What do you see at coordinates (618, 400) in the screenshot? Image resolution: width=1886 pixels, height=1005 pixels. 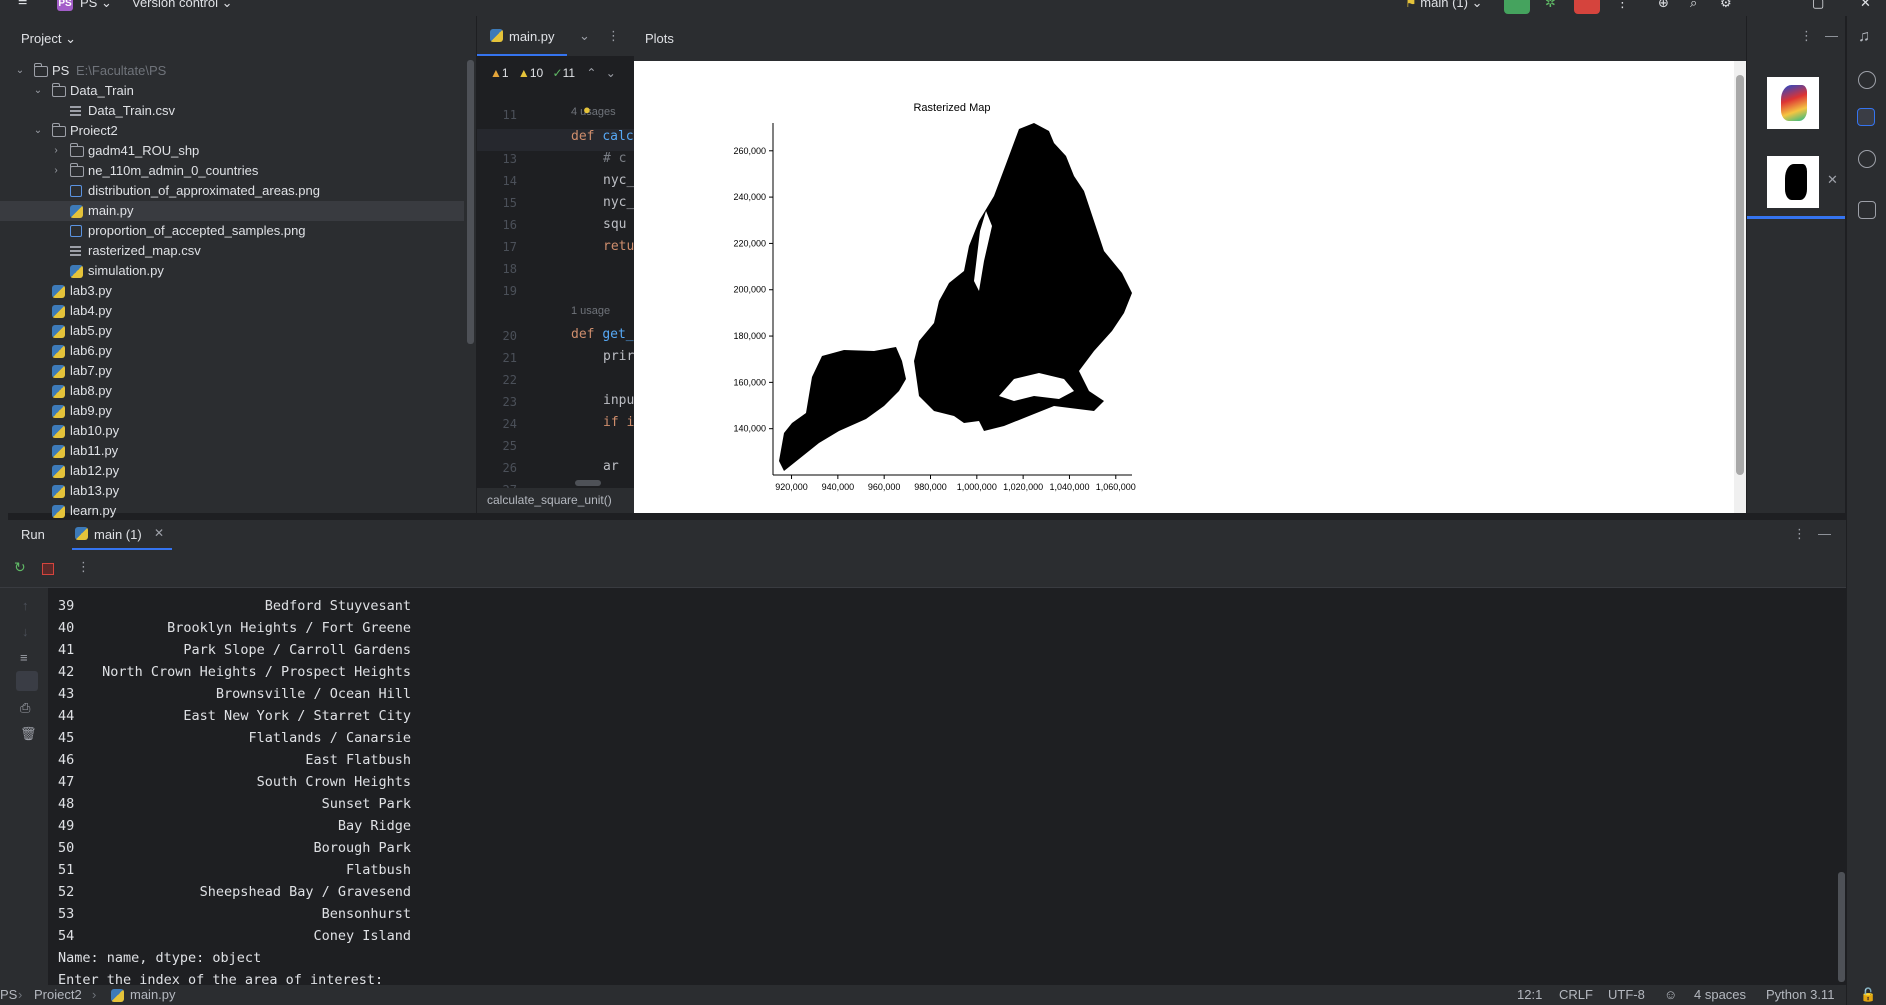 I see `code-line: inpu` at bounding box center [618, 400].